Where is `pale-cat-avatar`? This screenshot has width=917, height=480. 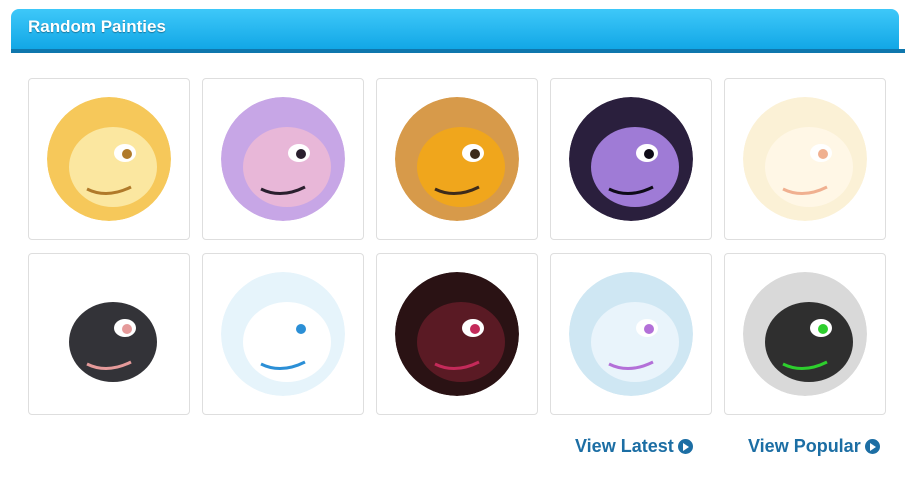
pale-cat-avatar is located at coordinates (805, 159).